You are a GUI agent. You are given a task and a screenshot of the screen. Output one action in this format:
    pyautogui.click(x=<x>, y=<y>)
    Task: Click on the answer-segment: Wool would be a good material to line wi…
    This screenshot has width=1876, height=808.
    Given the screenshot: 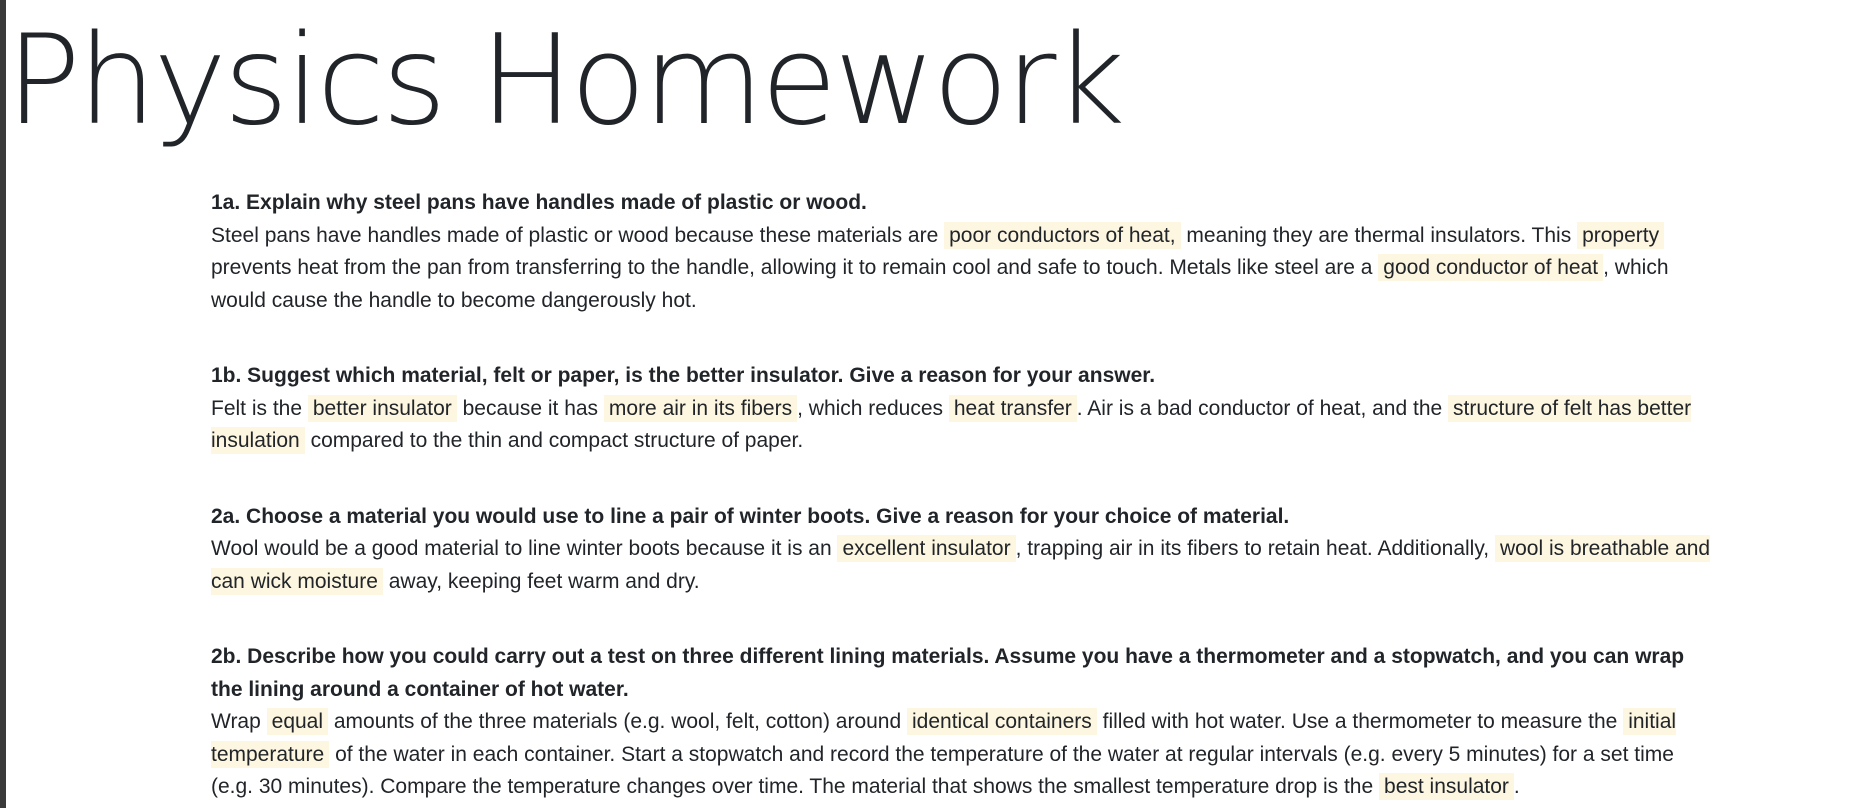 What is the action you would take?
    pyautogui.click(x=524, y=548)
    